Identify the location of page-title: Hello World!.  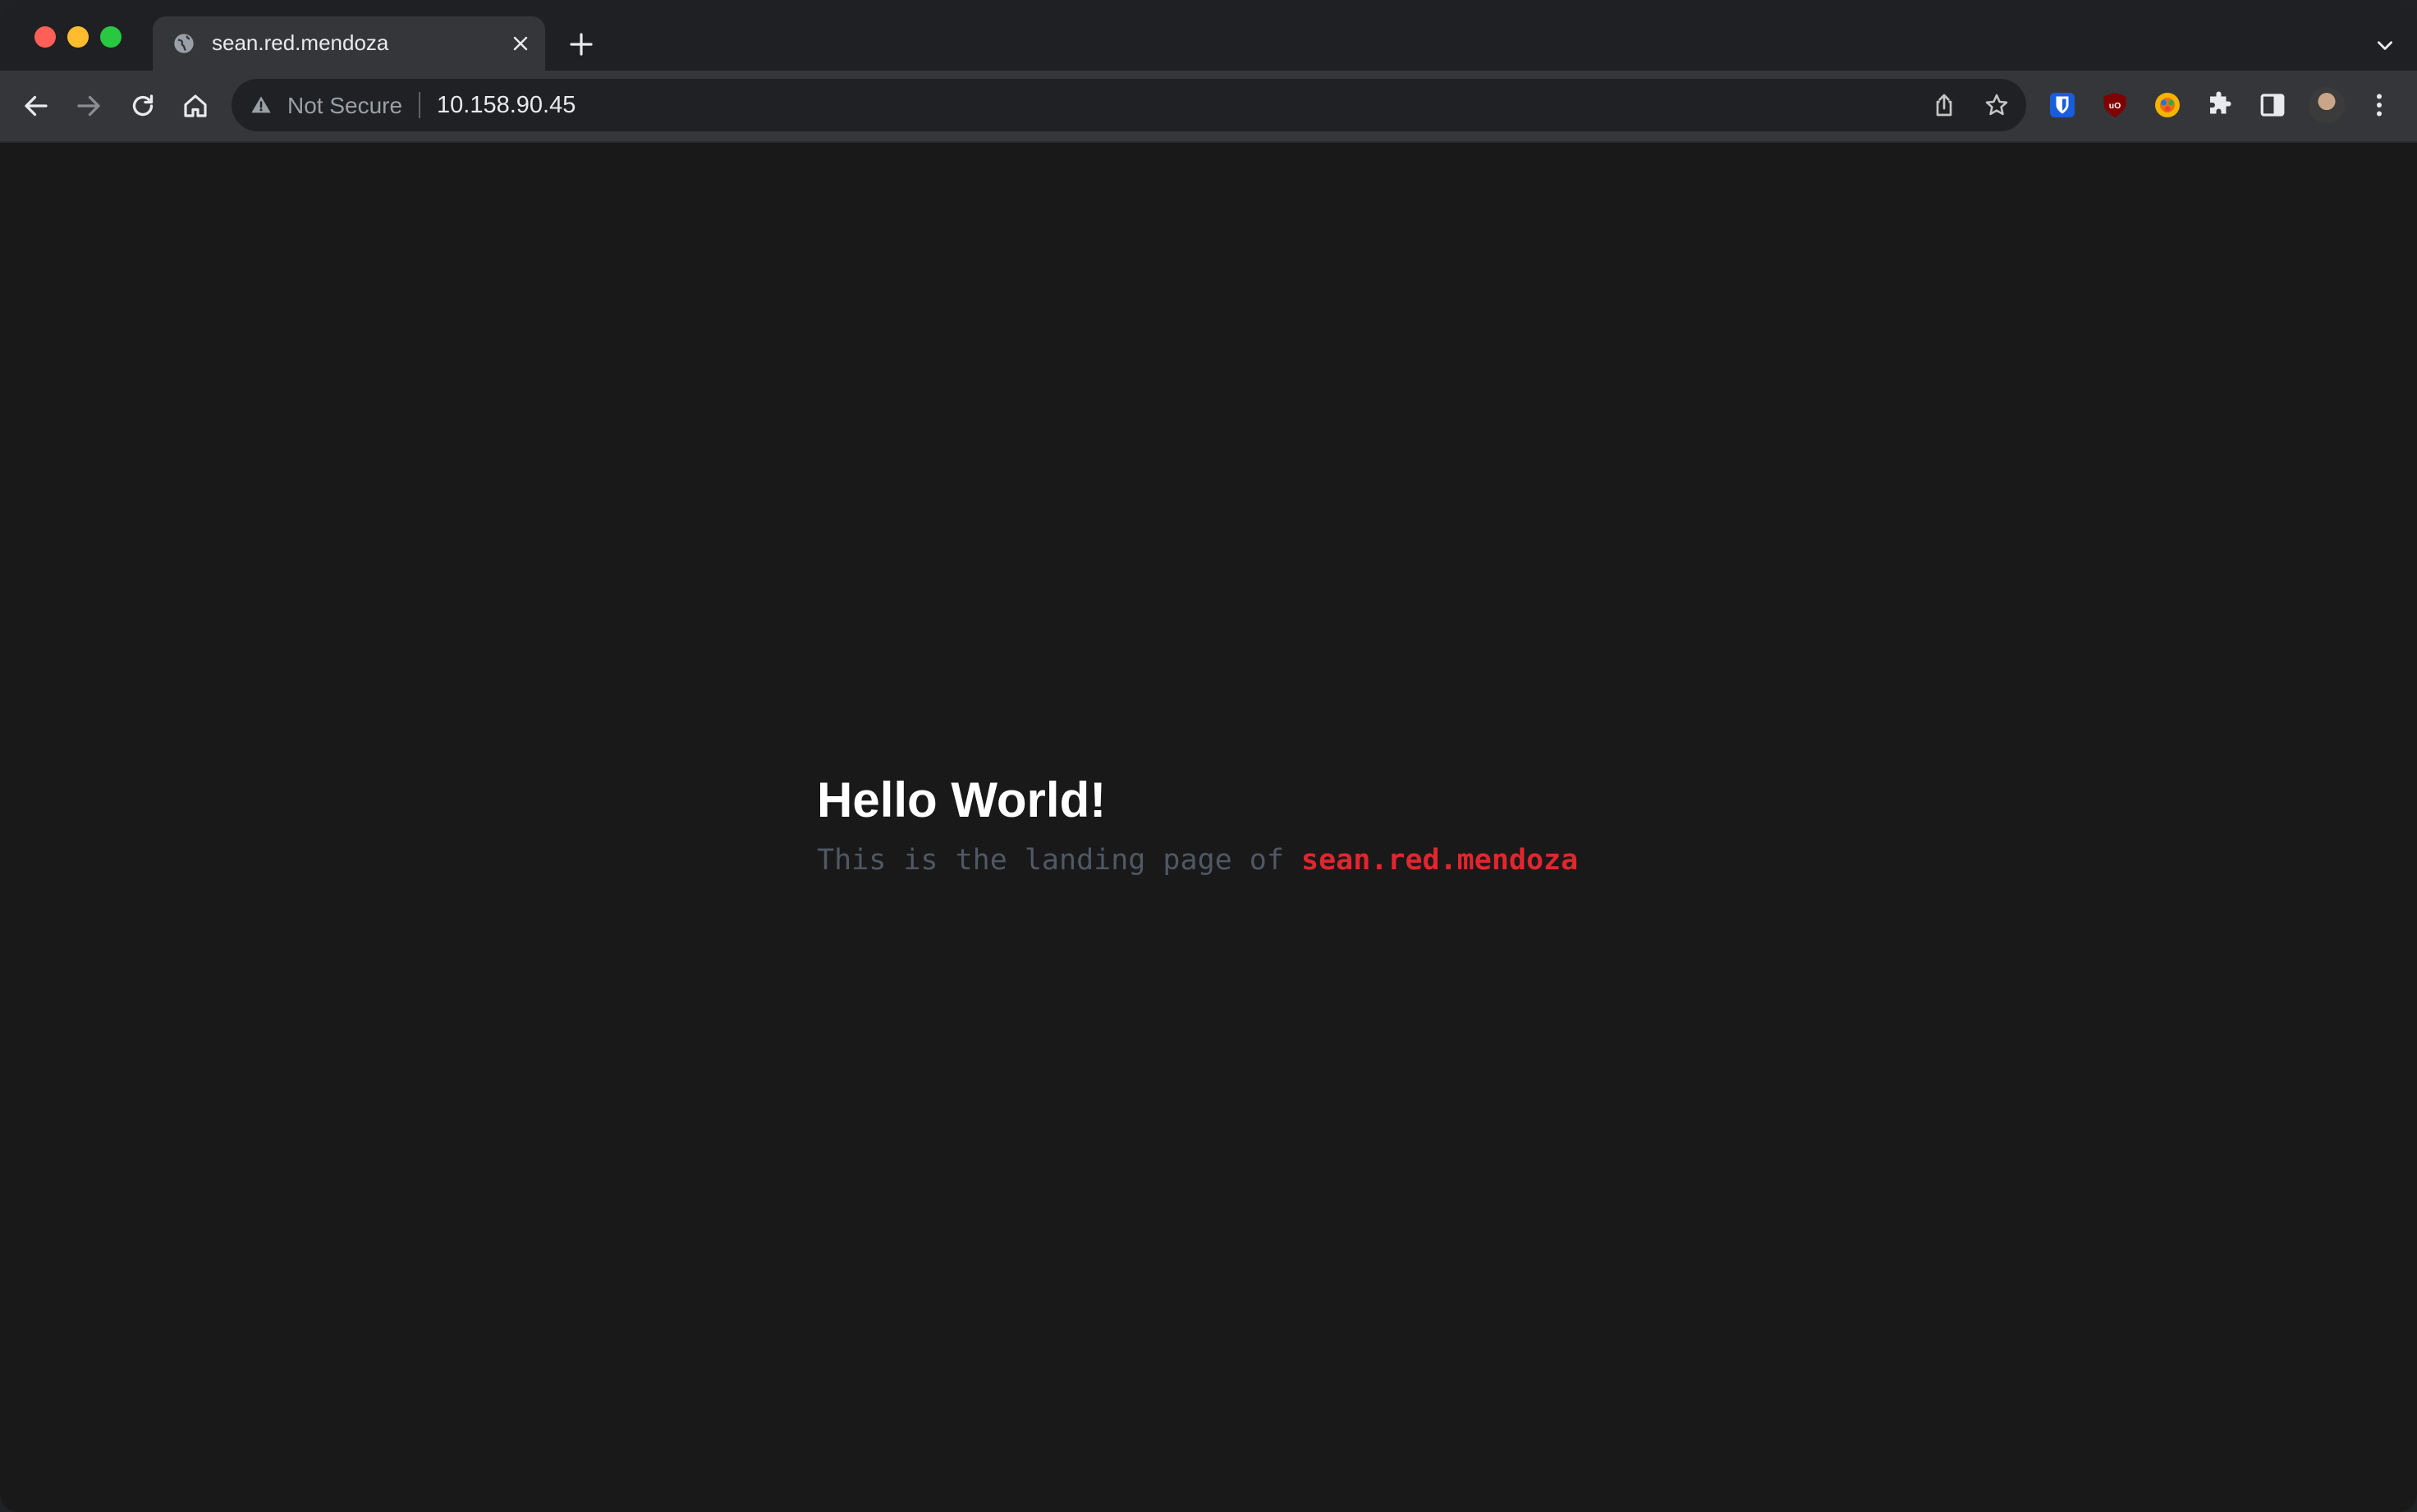
(962, 799).